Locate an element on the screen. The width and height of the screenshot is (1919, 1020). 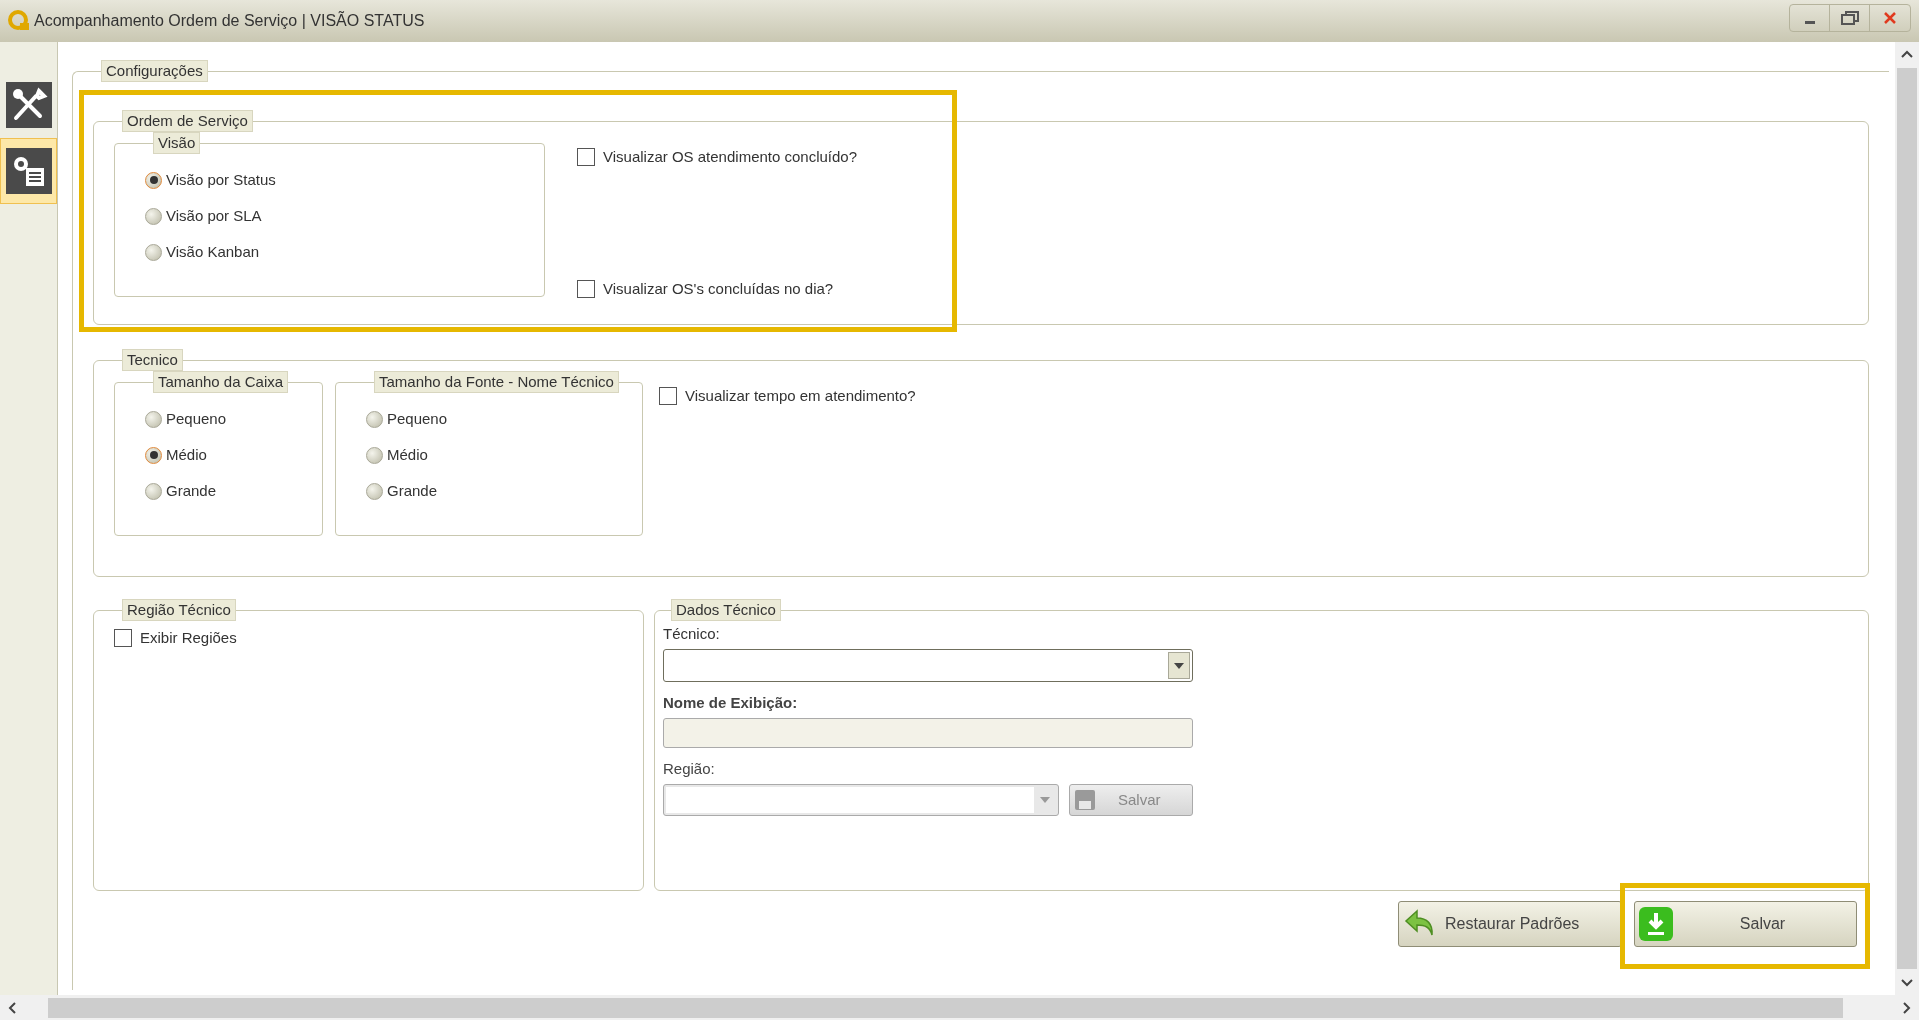
group-title: Ordem de Serviço is located at coordinates (187, 121).